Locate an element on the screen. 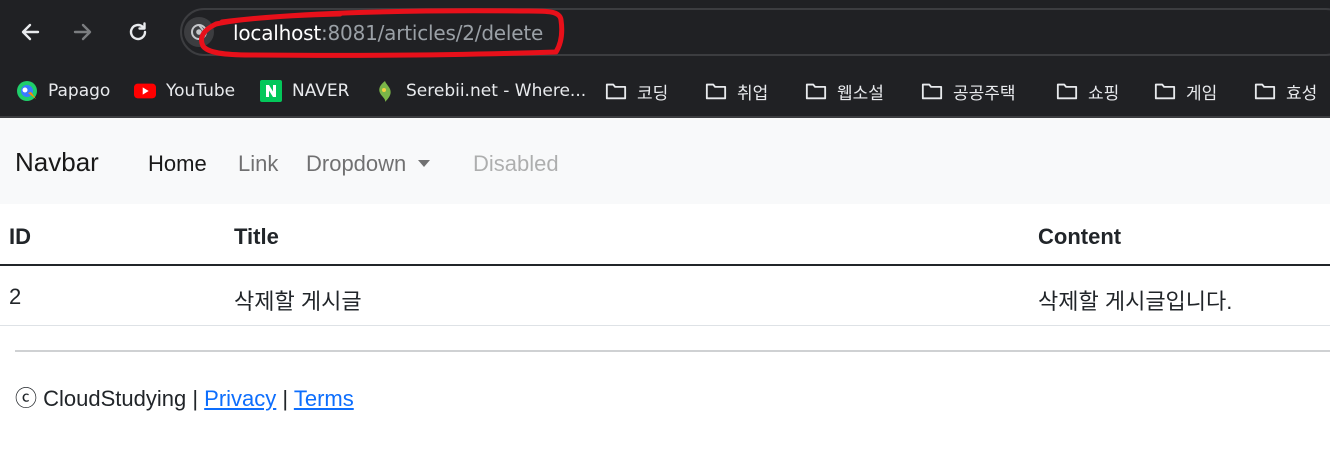  navbar-brand: Navbar is located at coordinates (57, 162).